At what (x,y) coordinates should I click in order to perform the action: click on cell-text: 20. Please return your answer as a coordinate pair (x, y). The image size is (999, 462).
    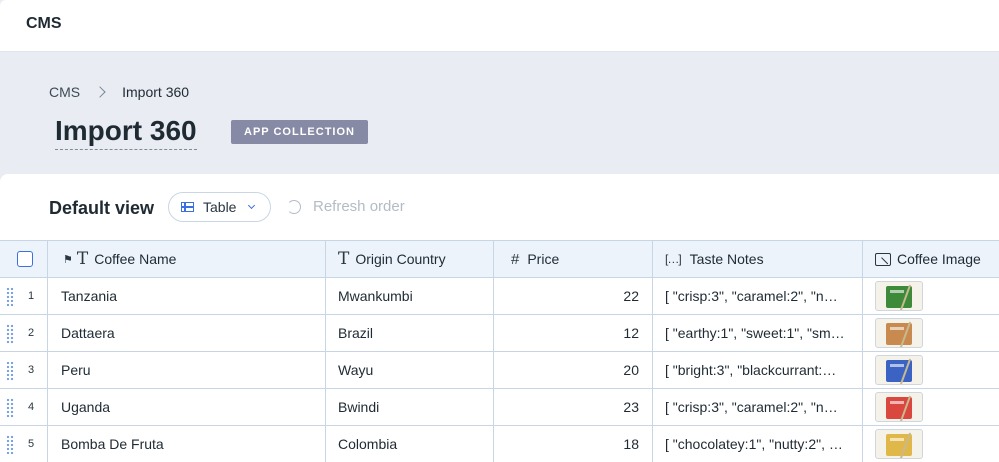
    Looking at the image, I should click on (631, 370).